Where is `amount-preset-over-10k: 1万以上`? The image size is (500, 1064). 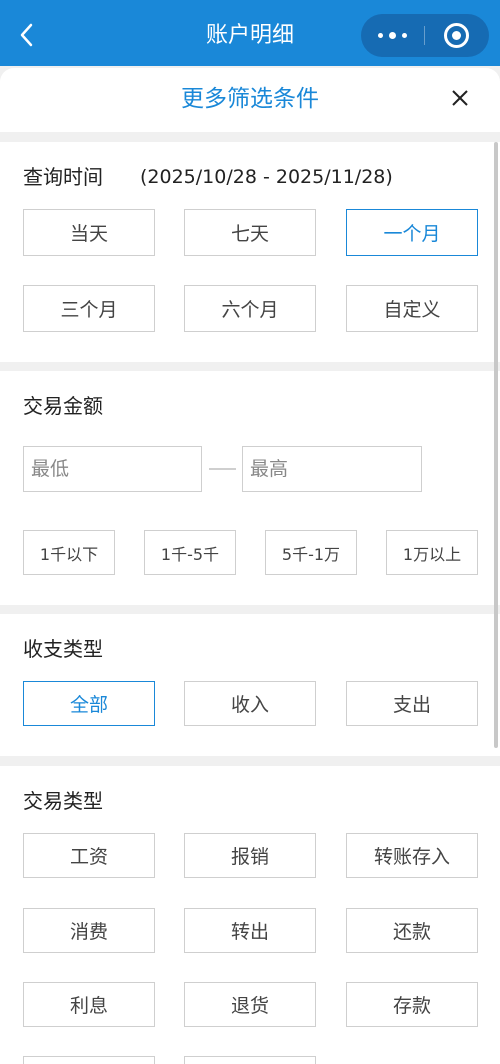
amount-preset-over-10k: 1万以上 is located at coordinates (432, 552).